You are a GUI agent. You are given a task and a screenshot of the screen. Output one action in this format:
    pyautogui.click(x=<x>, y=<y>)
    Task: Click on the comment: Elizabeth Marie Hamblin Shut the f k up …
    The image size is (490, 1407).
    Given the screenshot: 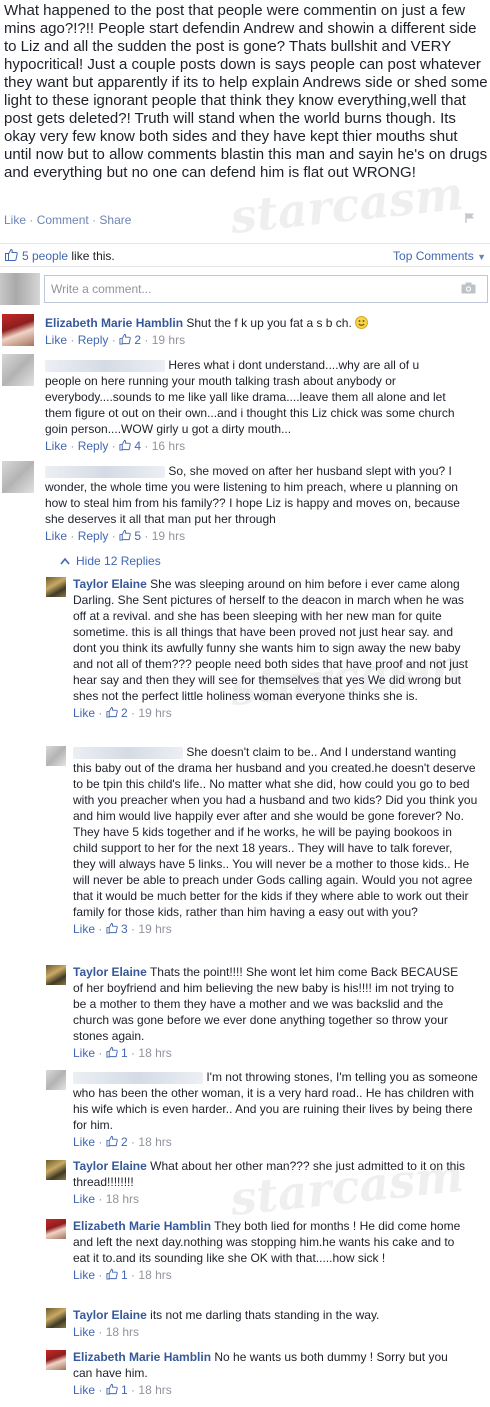 What is the action you would take?
    pyautogui.click(x=266, y=331)
    